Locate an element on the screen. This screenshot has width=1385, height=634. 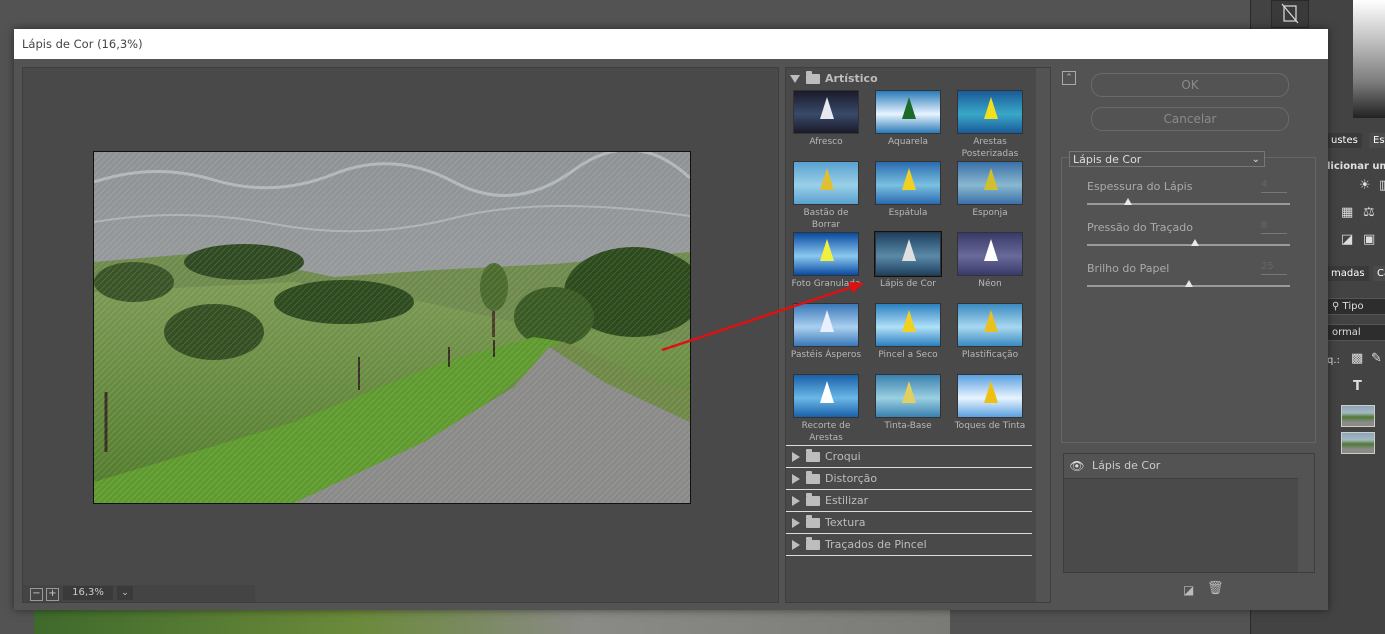
filter-thumb-0: Afresco is located at coordinates (826, 119).